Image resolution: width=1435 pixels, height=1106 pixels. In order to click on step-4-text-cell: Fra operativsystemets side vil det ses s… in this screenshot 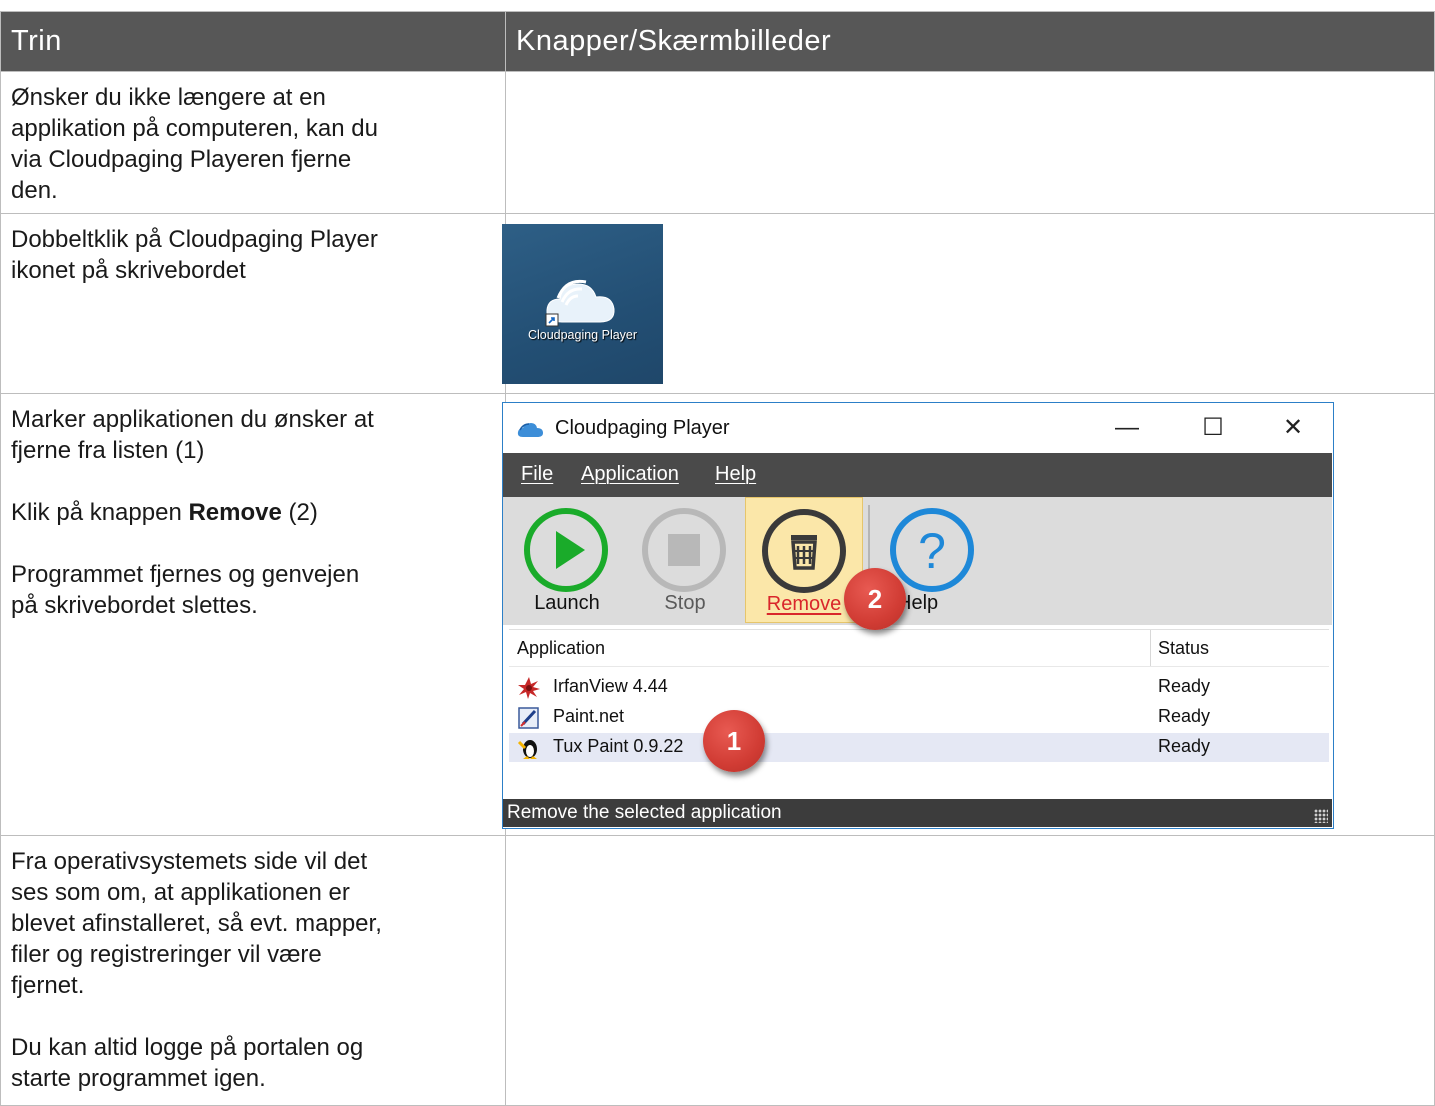, I will do `click(253, 970)`.